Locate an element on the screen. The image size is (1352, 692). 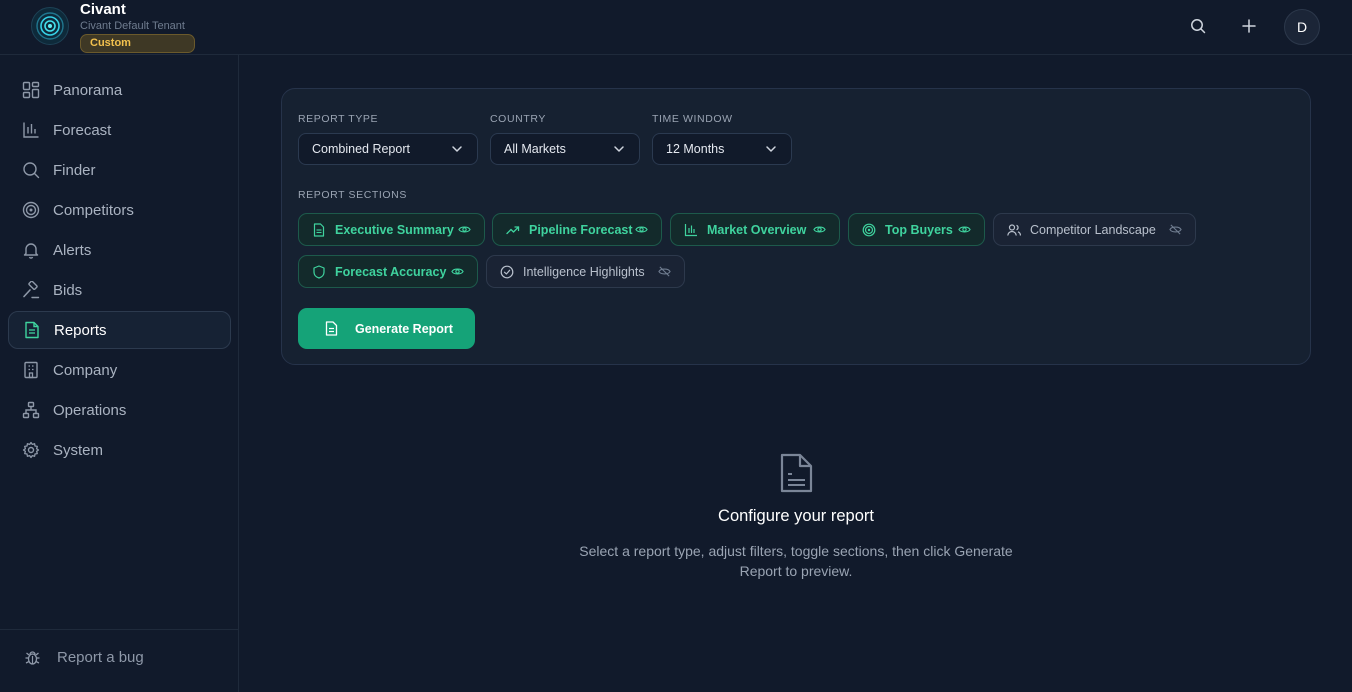
section-label: Intelligence Highlights is located at coordinates (584, 271).